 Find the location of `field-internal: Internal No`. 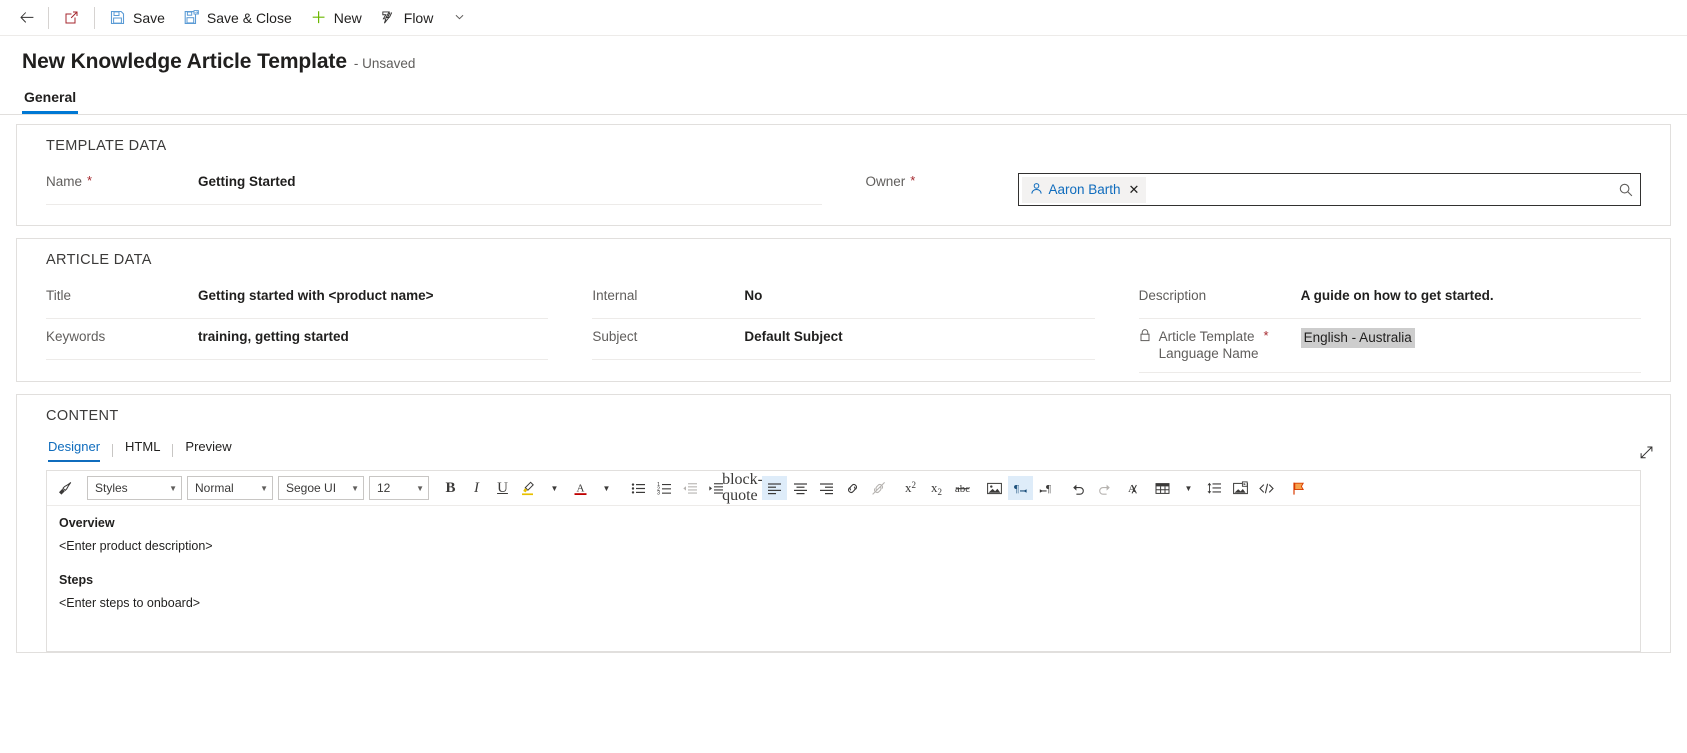

field-internal: Internal No is located at coordinates (843, 298).